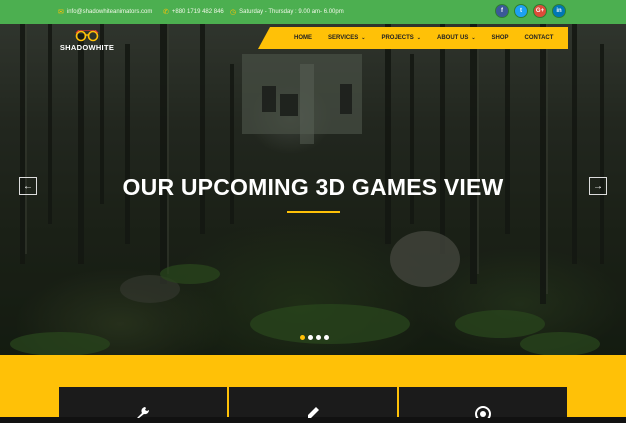 This screenshot has width=626, height=423. What do you see at coordinates (502, 11) in the screenshot?
I see `facebook-icon: f` at bounding box center [502, 11].